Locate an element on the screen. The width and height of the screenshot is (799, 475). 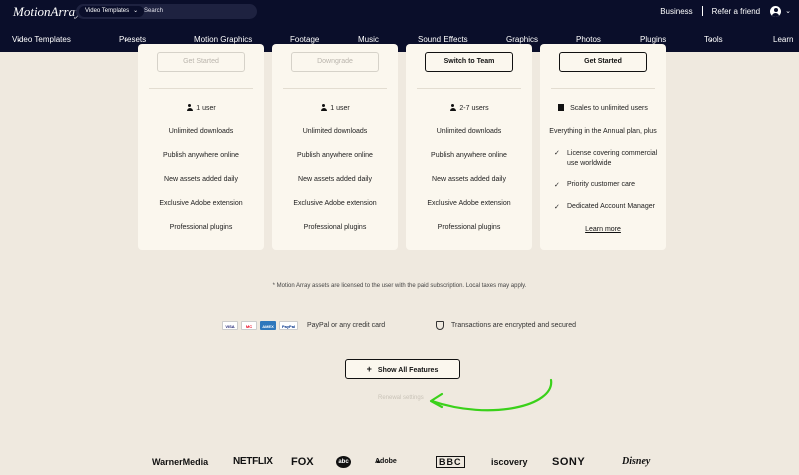
show-all-label: Show All Features is located at coordinates (408, 370).